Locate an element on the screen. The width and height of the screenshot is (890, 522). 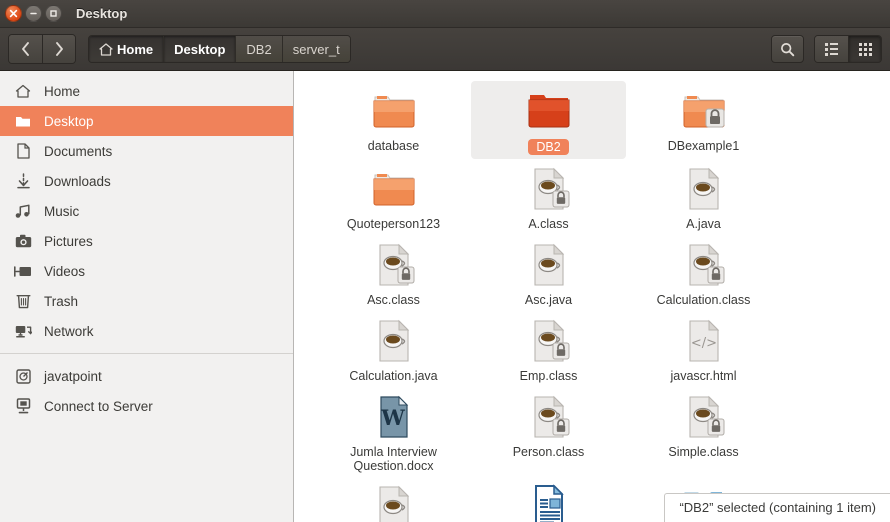
file-name: Quoteperson123 is located at coordinates (393, 224).